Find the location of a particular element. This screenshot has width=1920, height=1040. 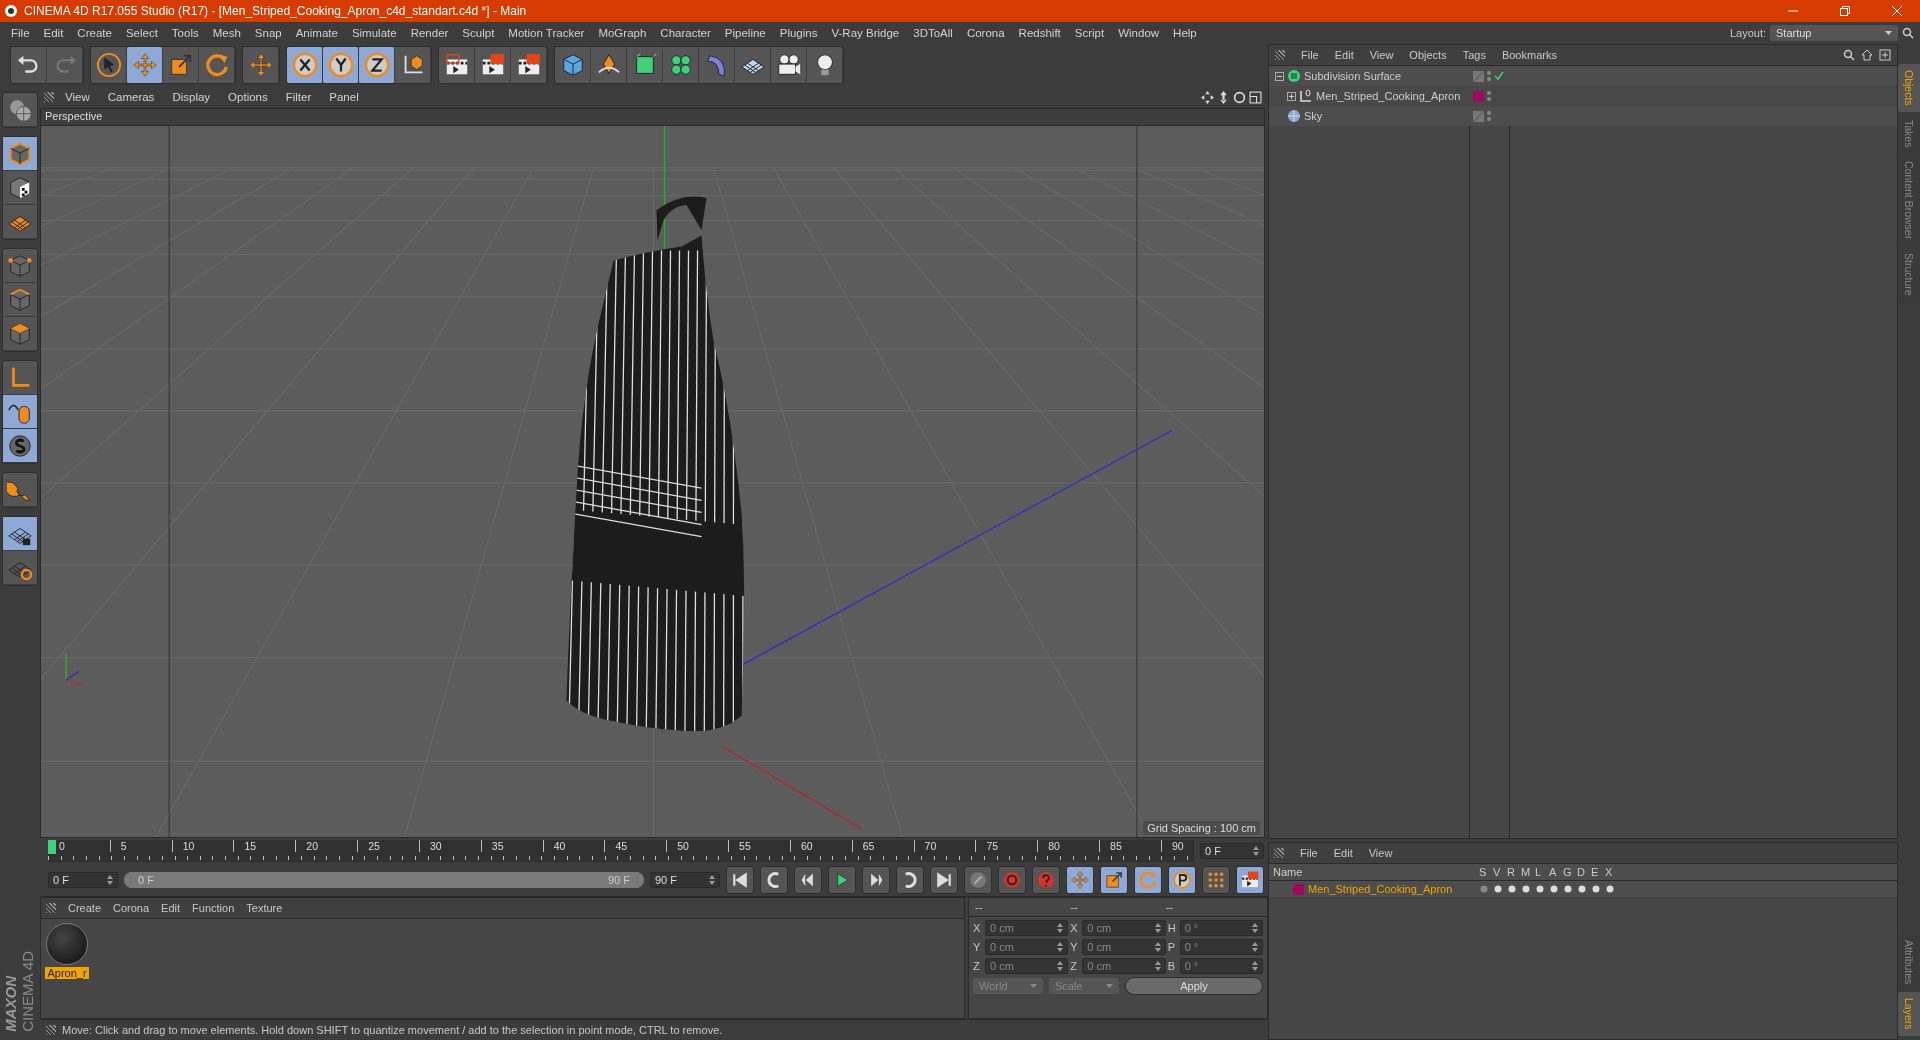

menu-item: Script is located at coordinates (1089, 33).